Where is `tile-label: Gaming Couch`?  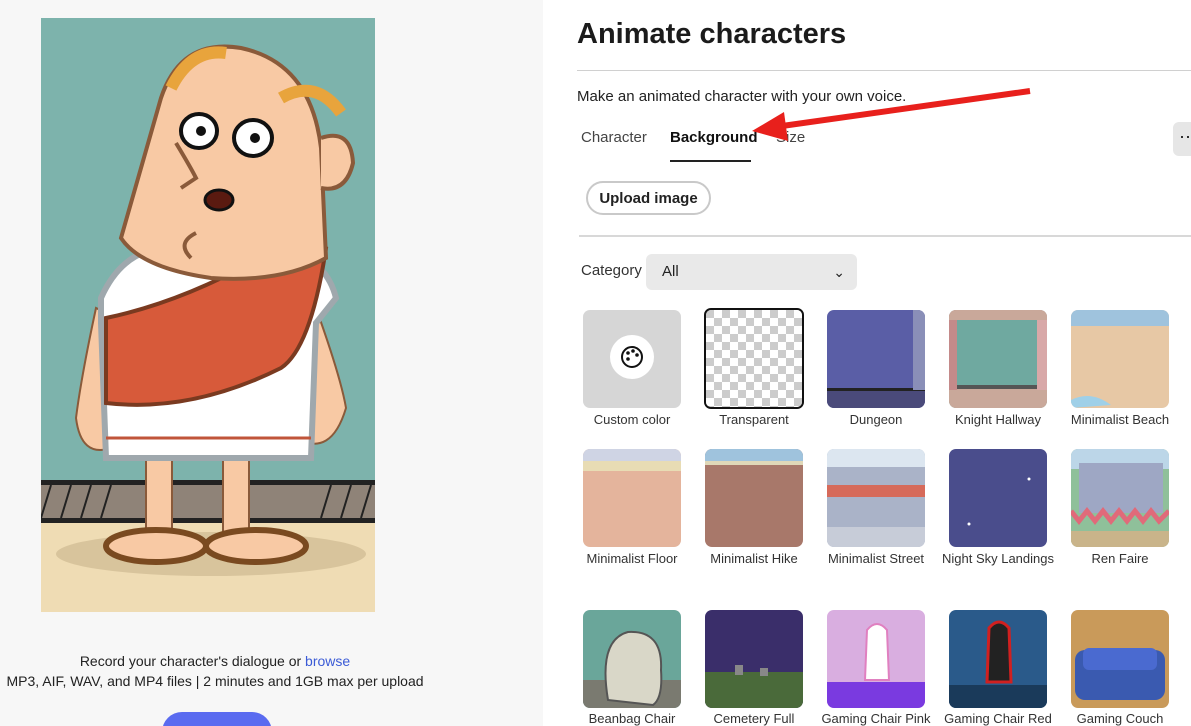
tile-label: Gaming Couch is located at coordinates (1120, 718).